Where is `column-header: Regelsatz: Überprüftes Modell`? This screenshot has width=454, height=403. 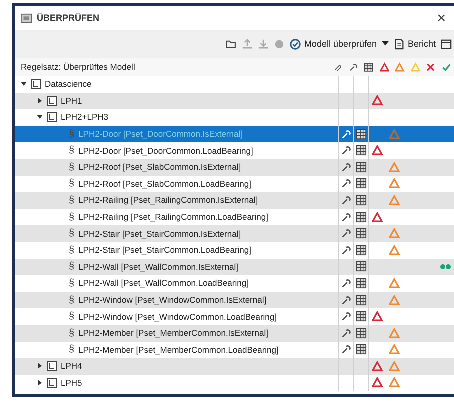
column-header: Regelsatz: Überprüftes Modell is located at coordinates (78, 67).